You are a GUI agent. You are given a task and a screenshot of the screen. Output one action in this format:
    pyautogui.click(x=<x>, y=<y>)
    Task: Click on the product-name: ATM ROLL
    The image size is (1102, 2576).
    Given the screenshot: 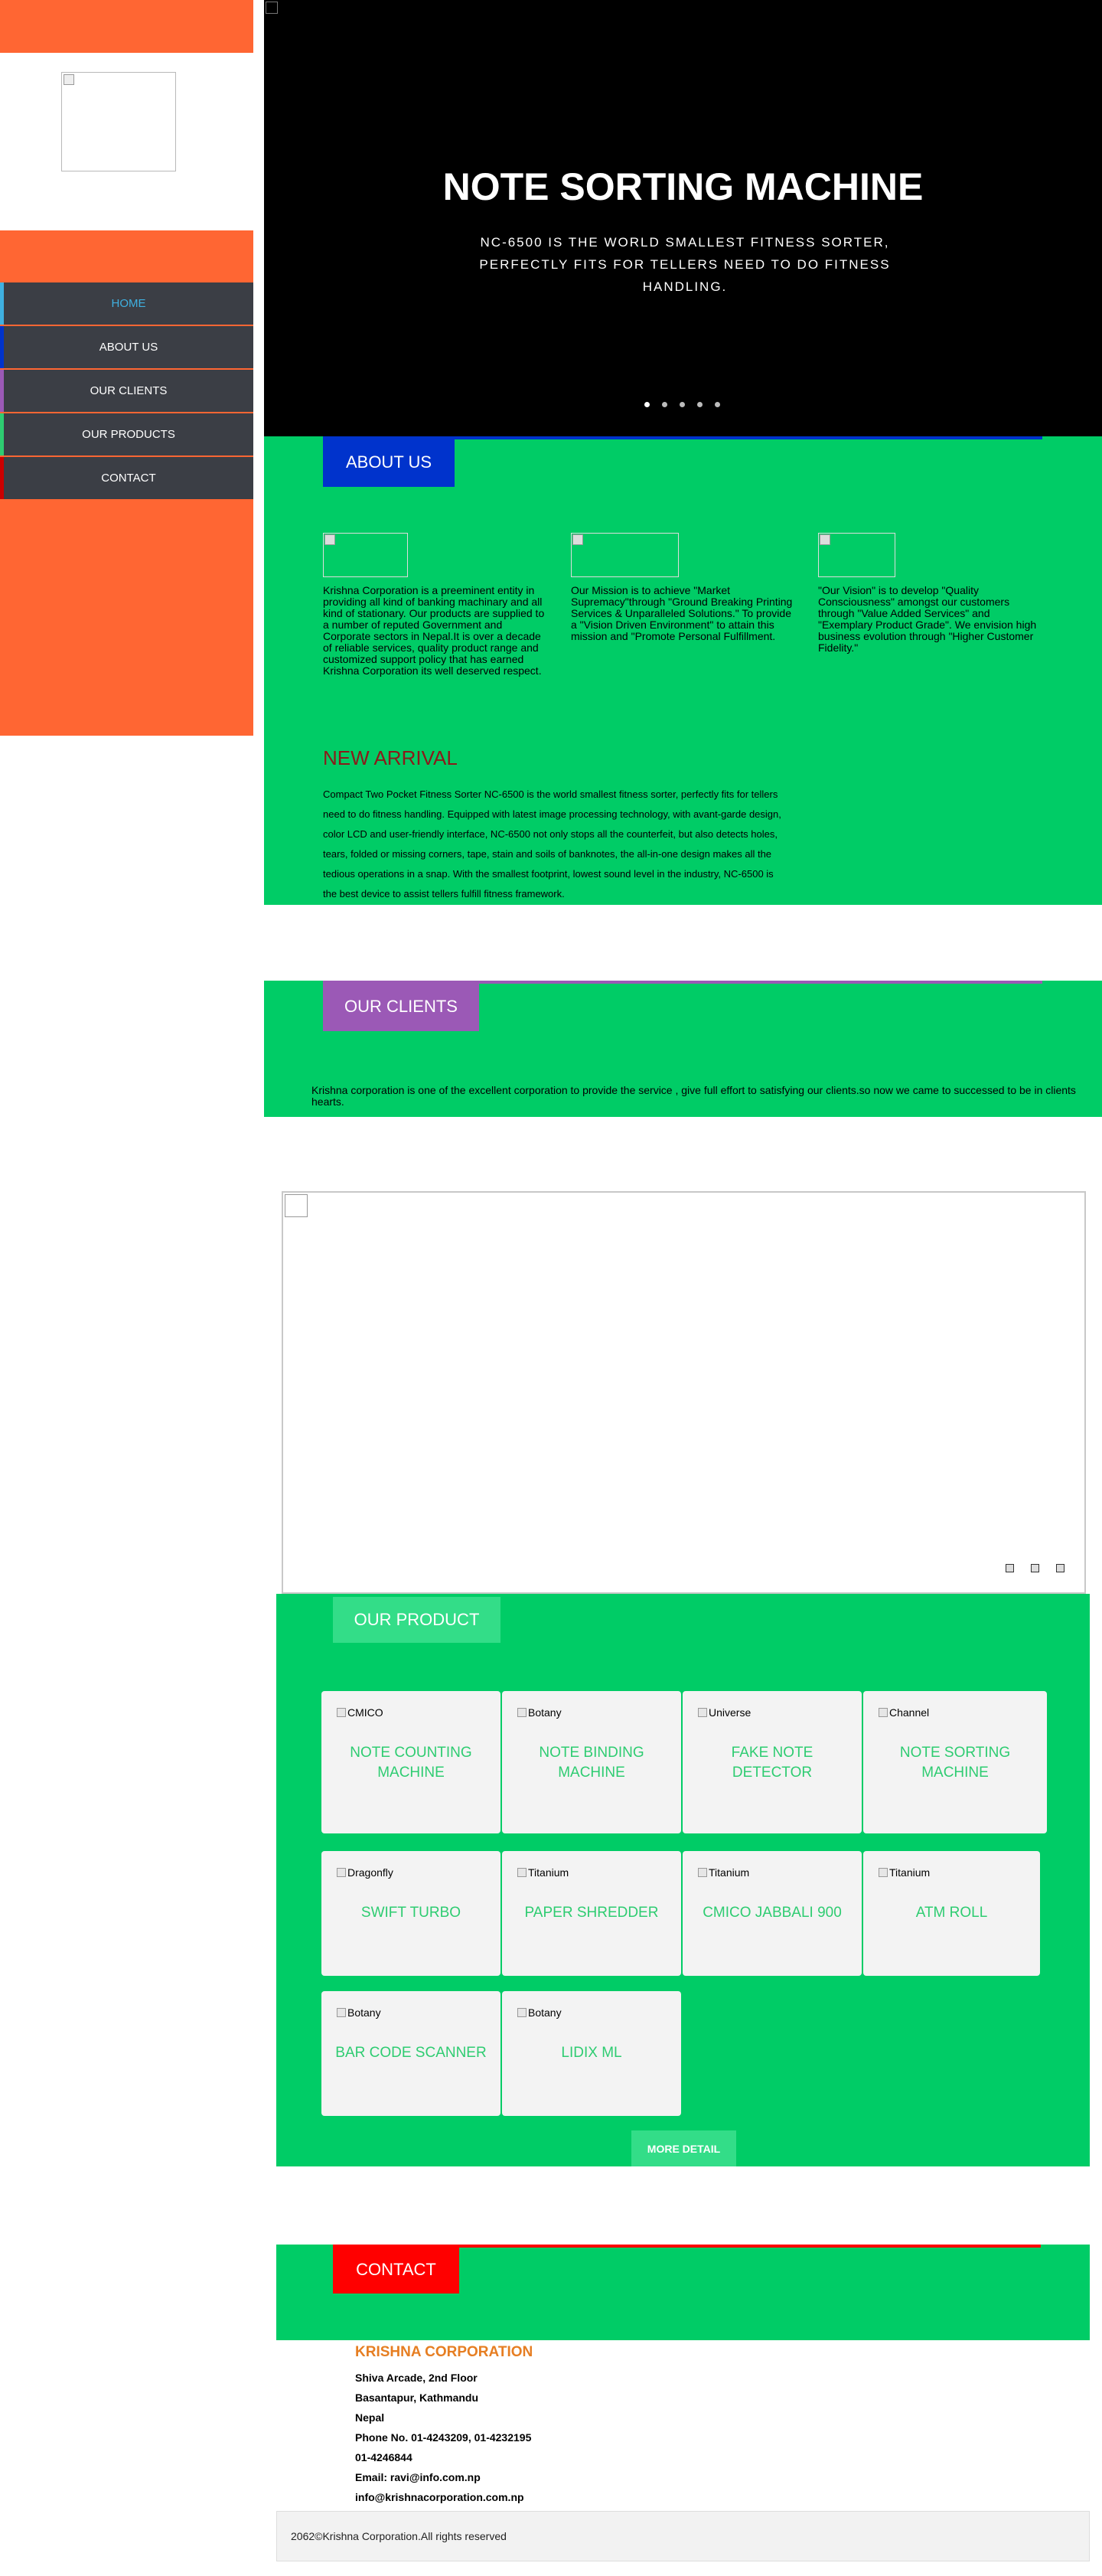 What is the action you would take?
    pyautogui.click(x=951, y=1913)
    